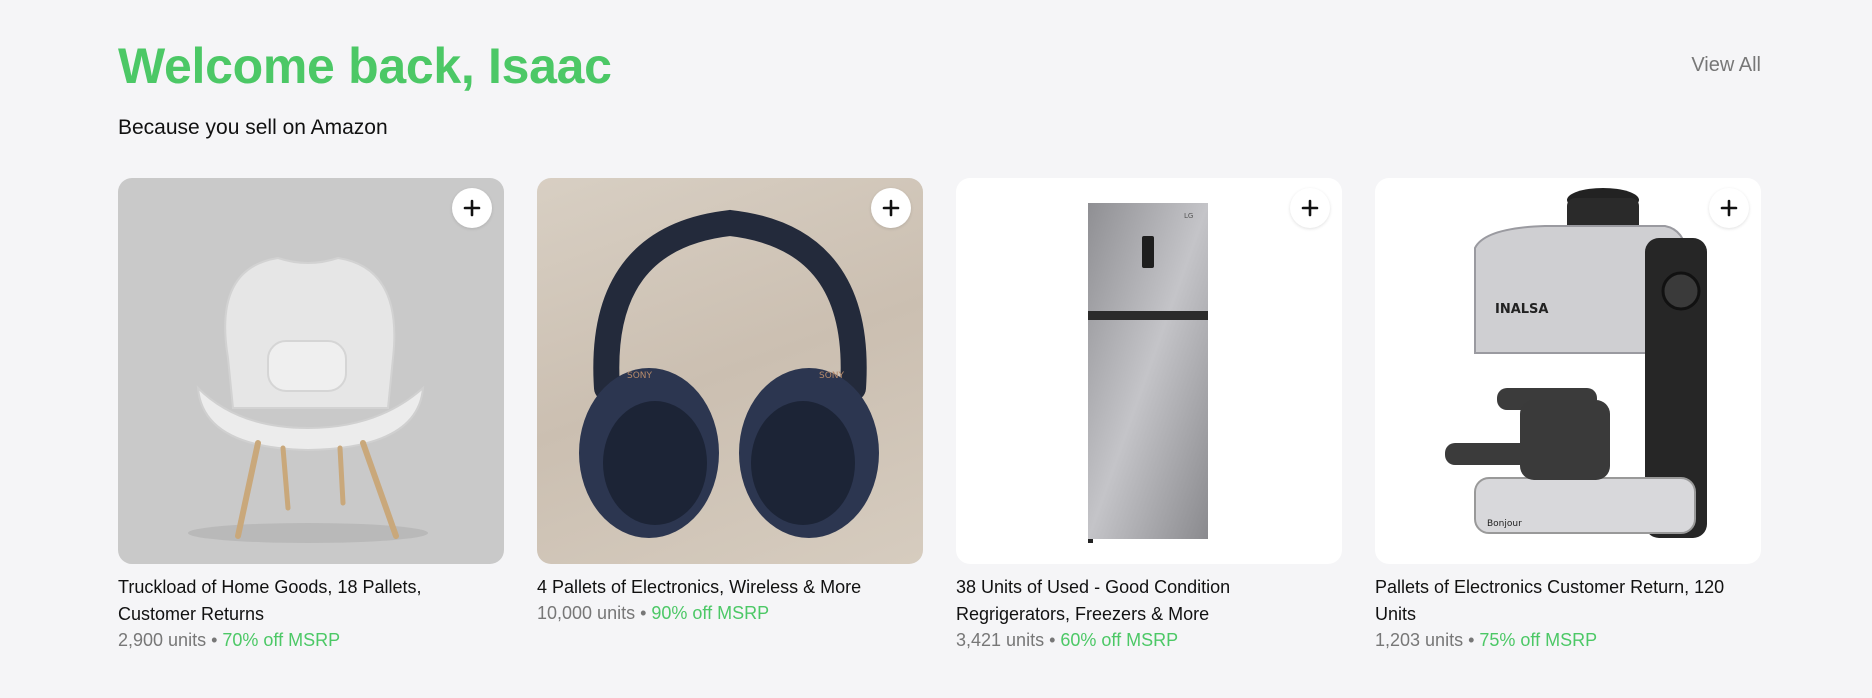 This screenshot has height=698, width=1872. I want to click on brand-text: Bonjour, so click(1504, 524).